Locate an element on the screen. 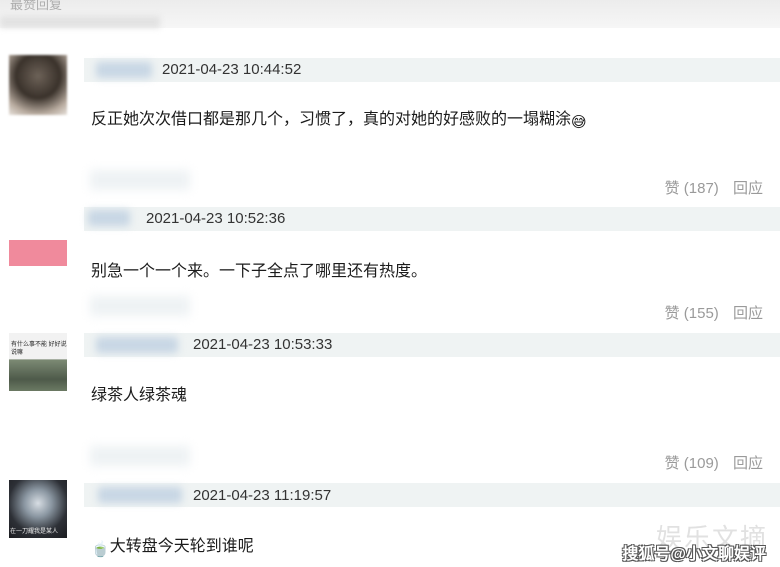  like-label-3: 赞 is located at coordinates (672, 463).